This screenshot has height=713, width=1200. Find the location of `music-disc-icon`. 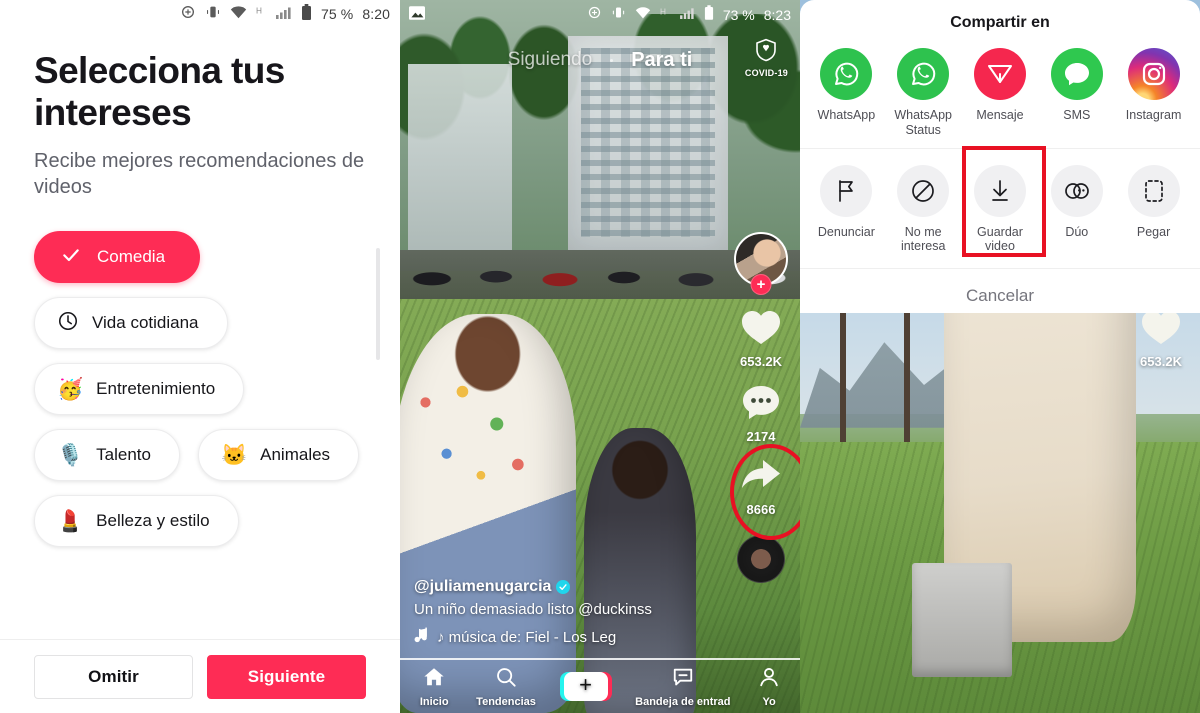

music-disc-icon is located at coordinates (761, 559).